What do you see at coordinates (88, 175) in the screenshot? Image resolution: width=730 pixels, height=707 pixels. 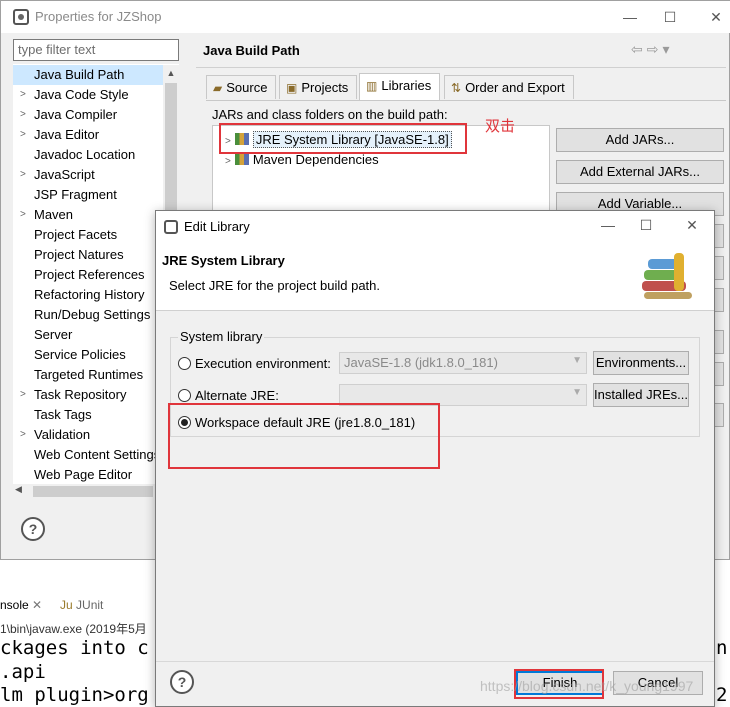 I see `tree-item: > JavaScript` at bounding box center [88, 175].